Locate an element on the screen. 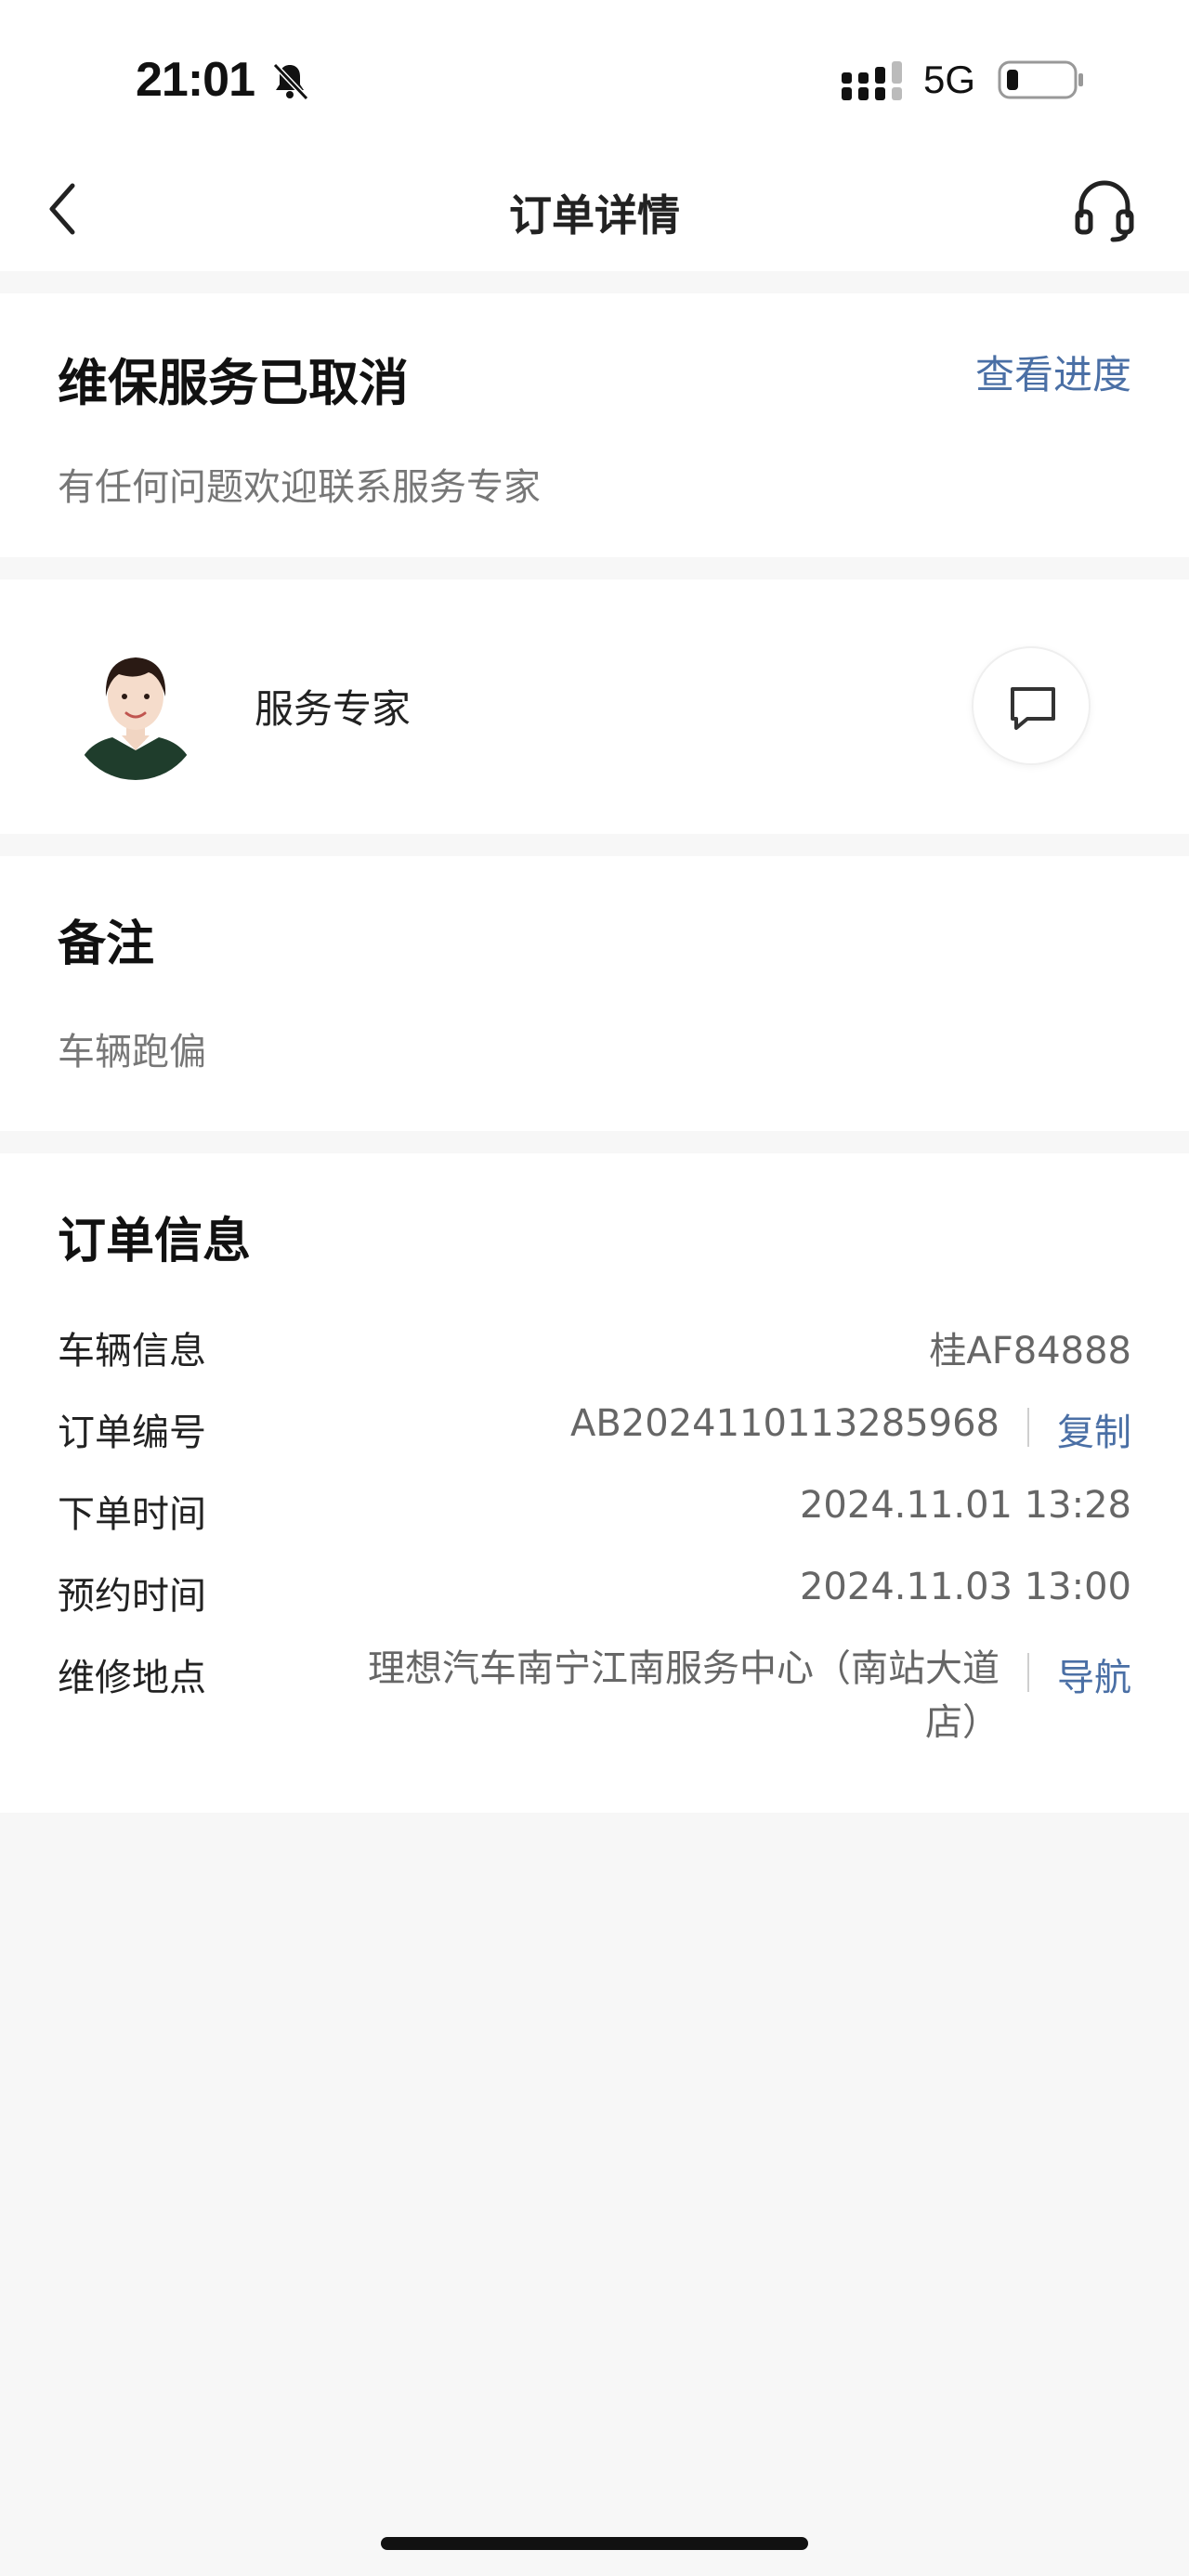  navigate-button: 导航 is located at coordinates (1094, 1674).